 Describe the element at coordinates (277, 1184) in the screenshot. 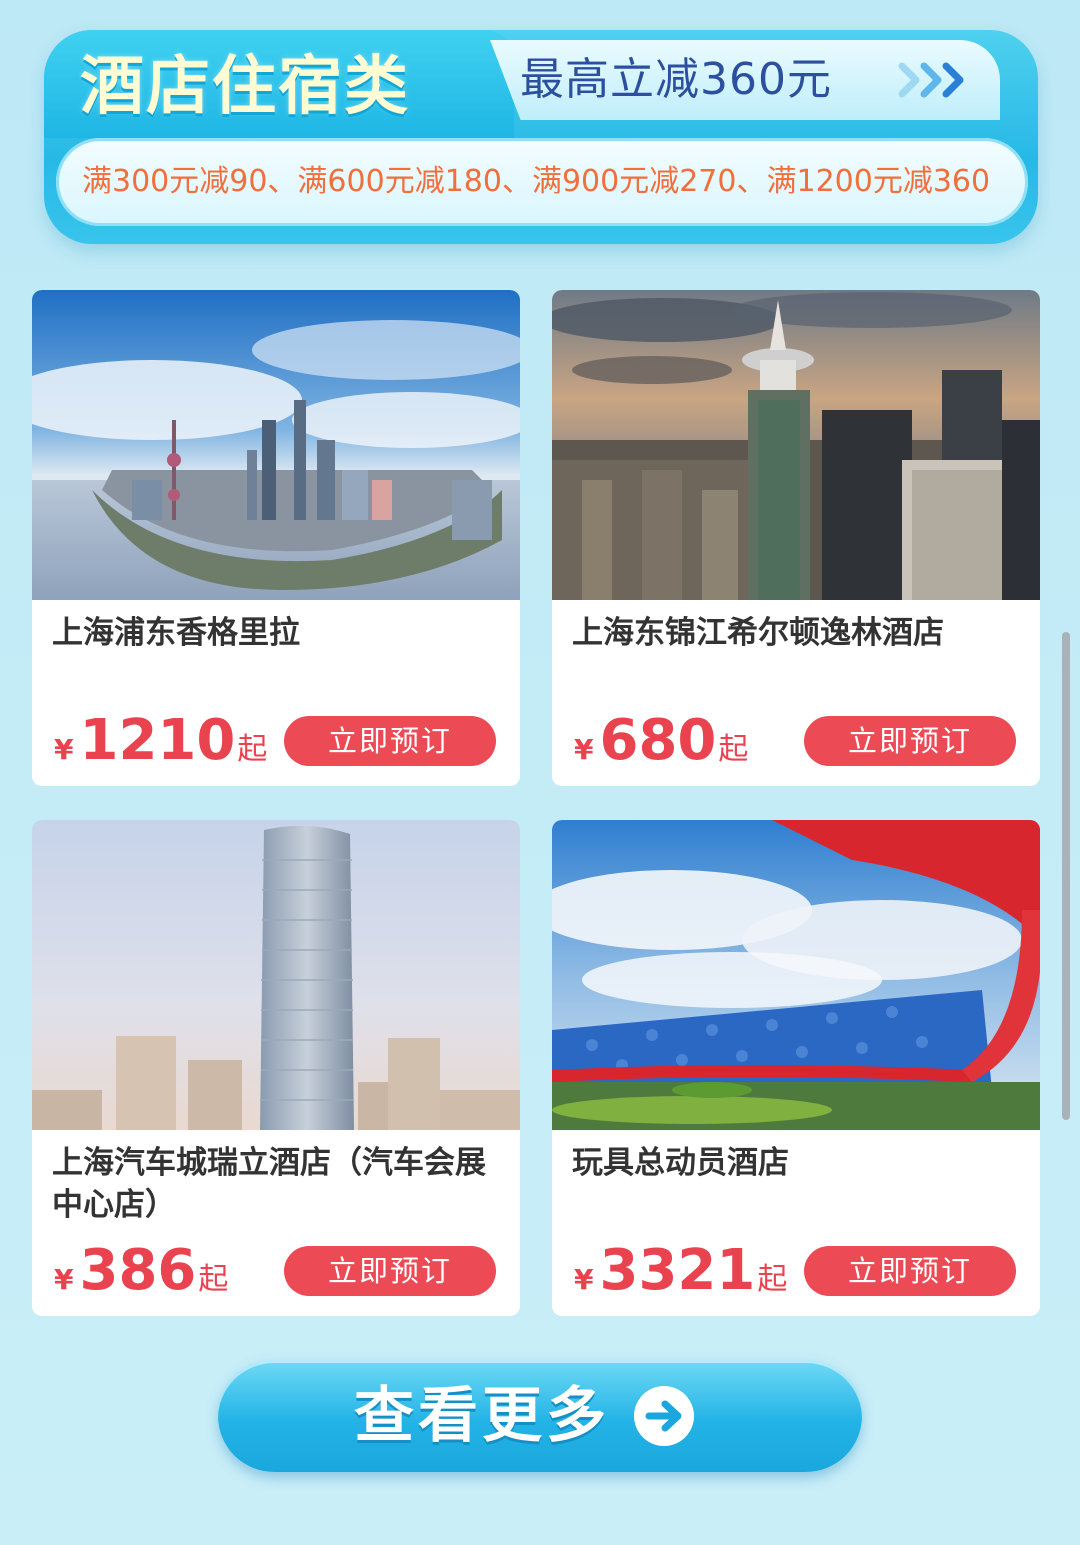

I see `hotel-name: 上海汽车城瑞立酒店（汽车会展中心店）` at that location.